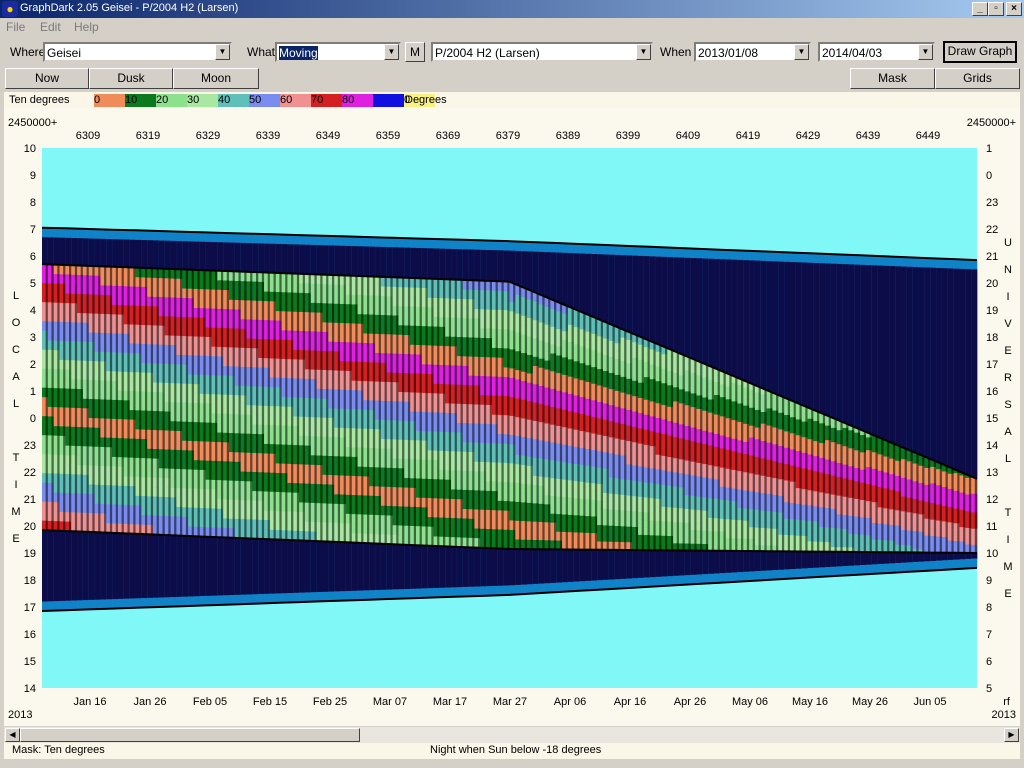 The width and height of the screenshot is (1024, 768). Describe the element at coordinates (261, 52) in the screenshot. I see `what-label: What` at that location.